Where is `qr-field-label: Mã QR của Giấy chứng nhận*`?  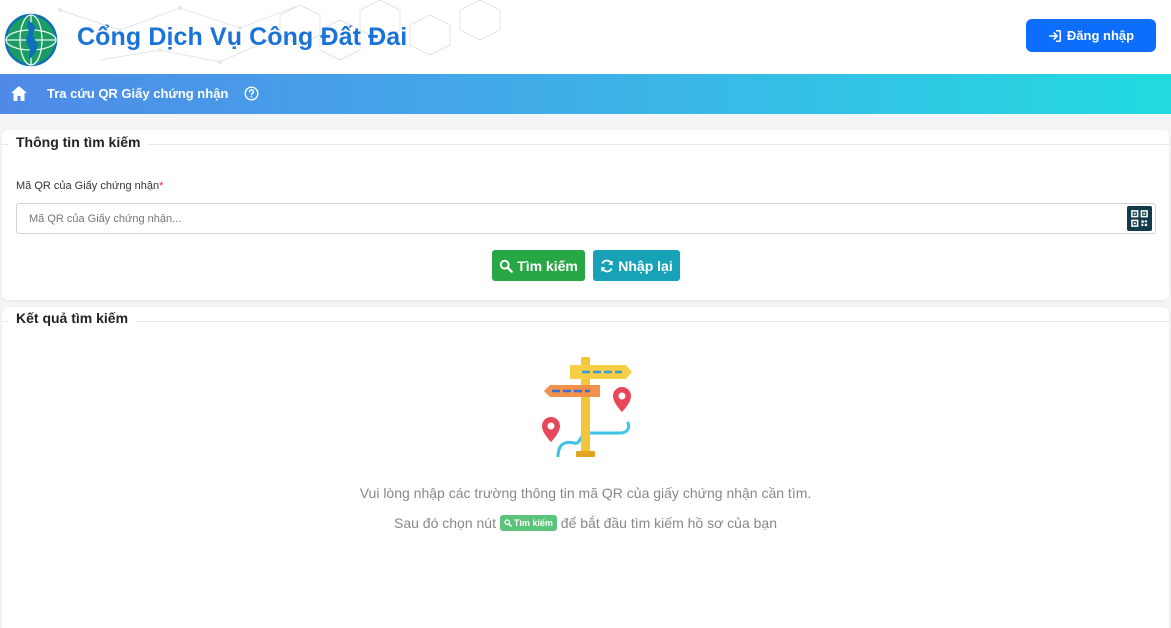
qr-field-label: Mã QR của Giấy chứng nhận* is located at coordinates (89, 186).